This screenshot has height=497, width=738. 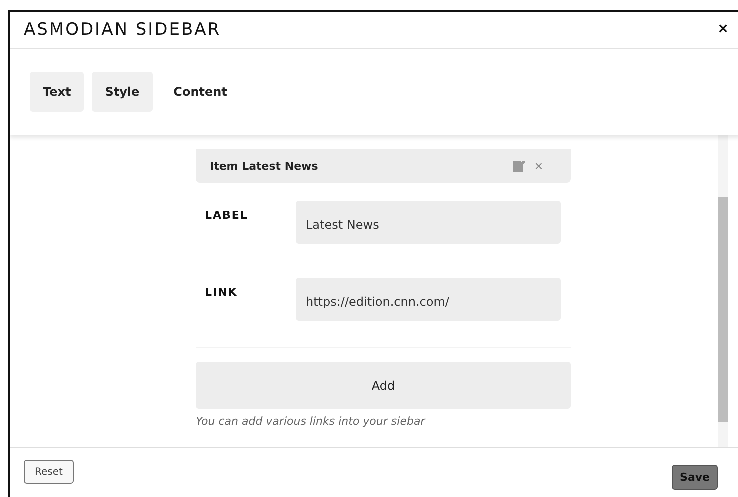 What do you see at coordinates (311, 421) in the screenshot?
I see `hint-text: You can add various links into your siebar` at bounding box center [311, 421].